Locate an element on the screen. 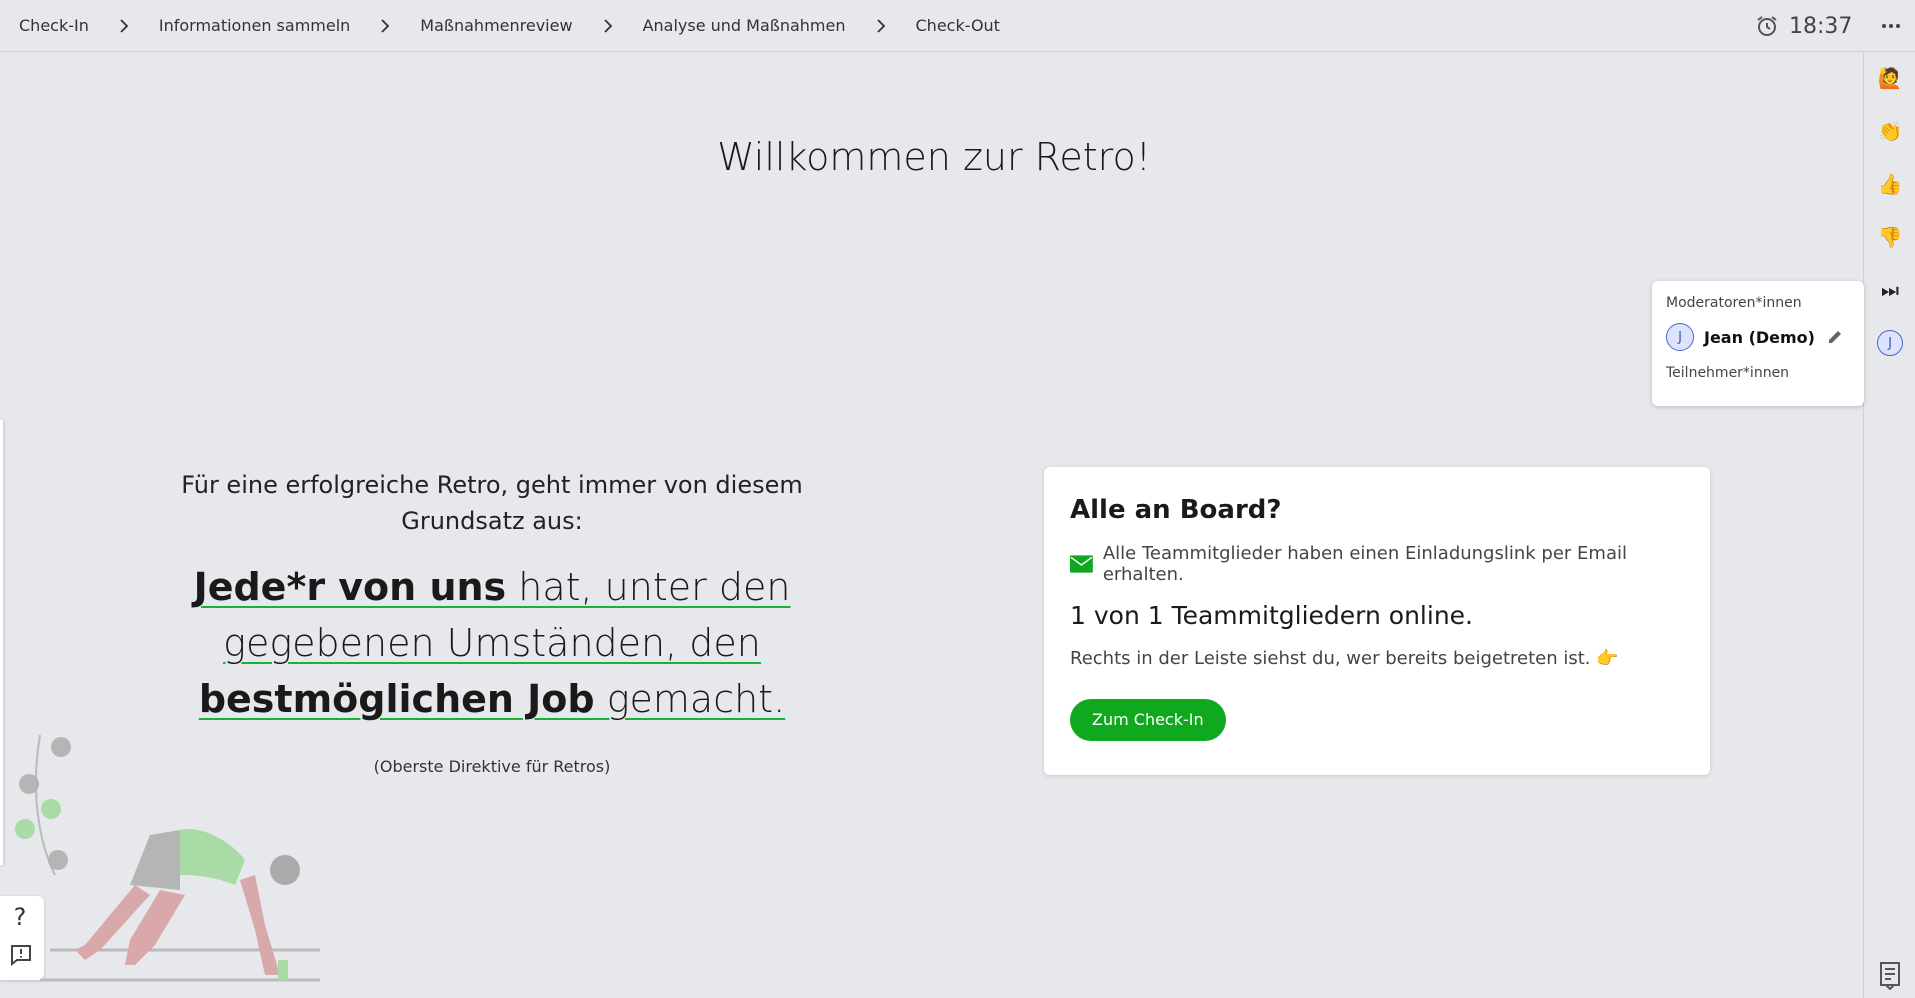 The image size is (1915, 998). thumbs-up-icon: 👍 is located at coordinates (1890, 184).